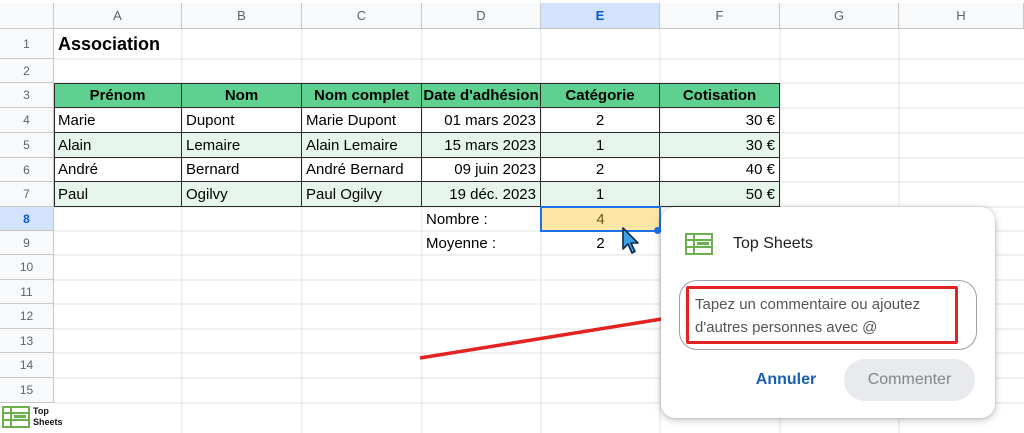  Describe the element at coordinates (27, 292) in the screenshot. I see `row-header-11: 11` at that location.